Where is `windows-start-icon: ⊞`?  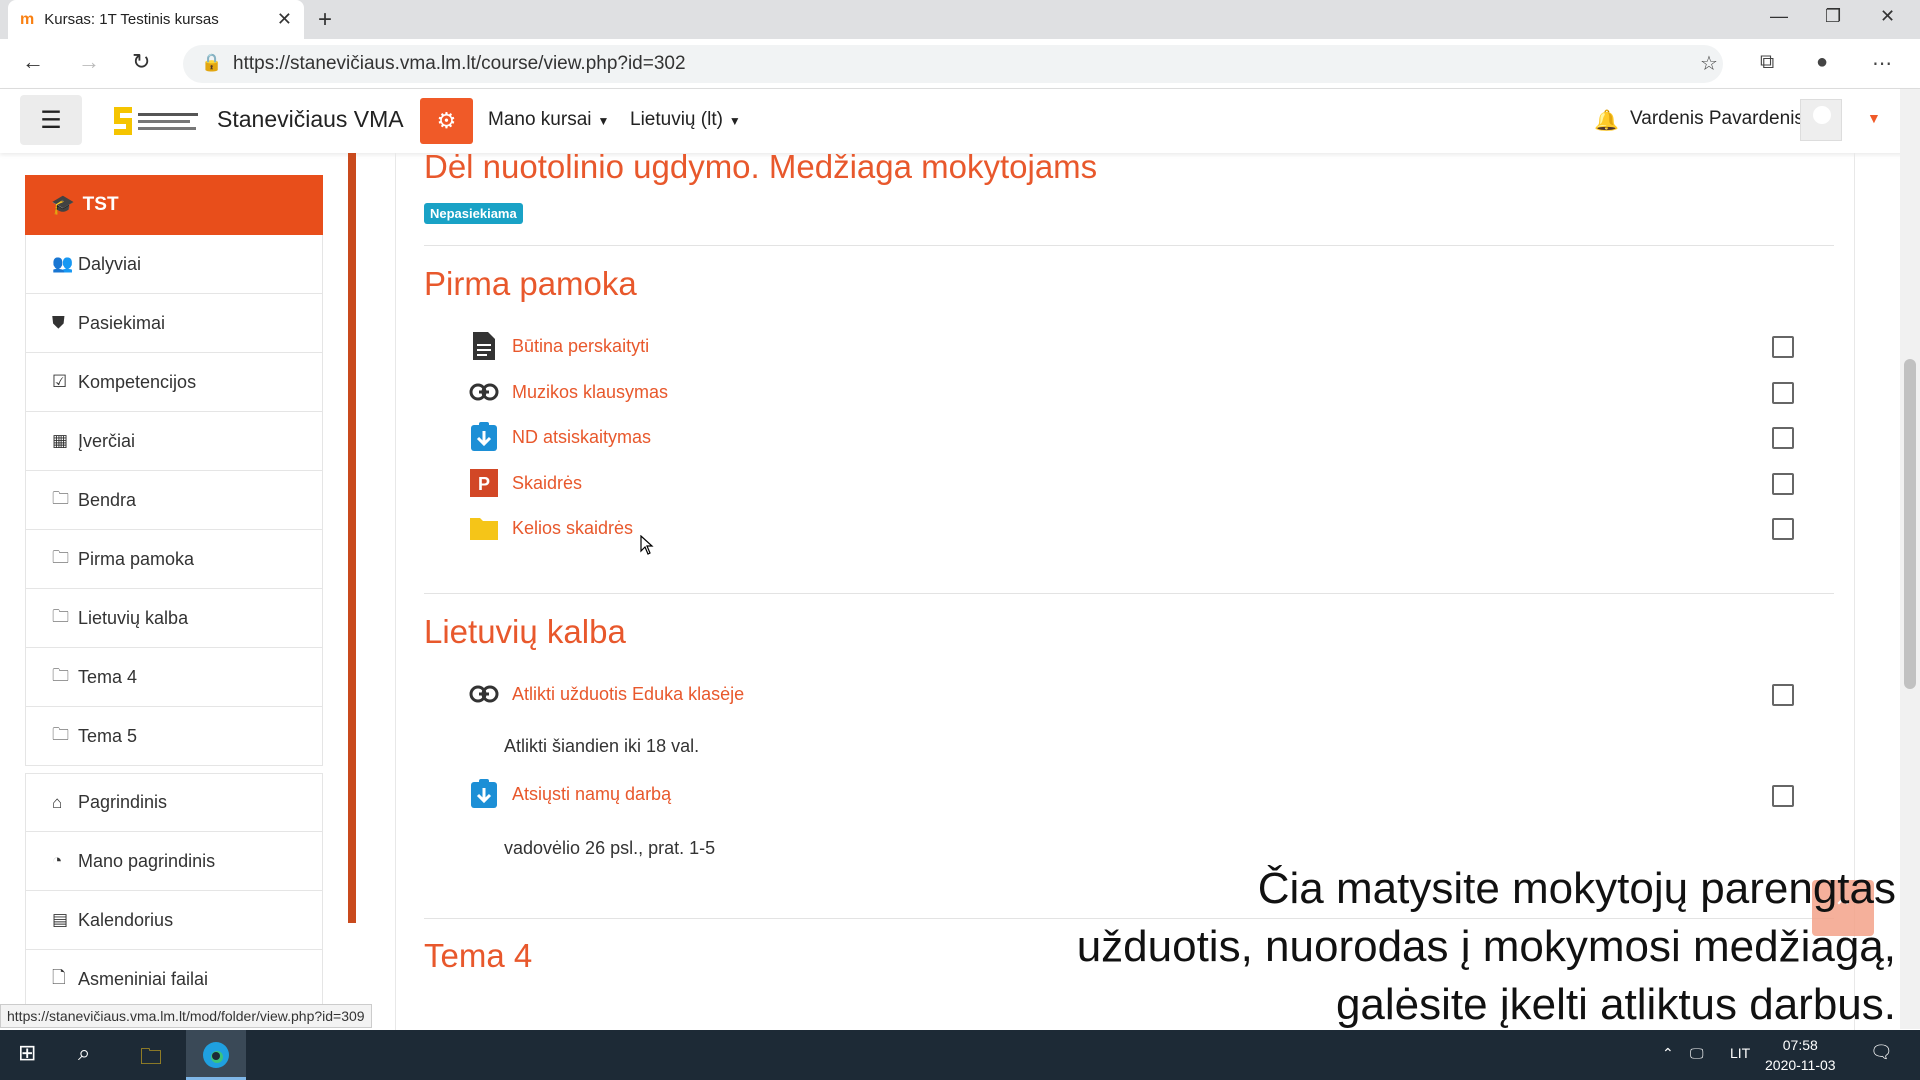
windows-start-icon: ⊞ is located at coordinates (27, 1053).